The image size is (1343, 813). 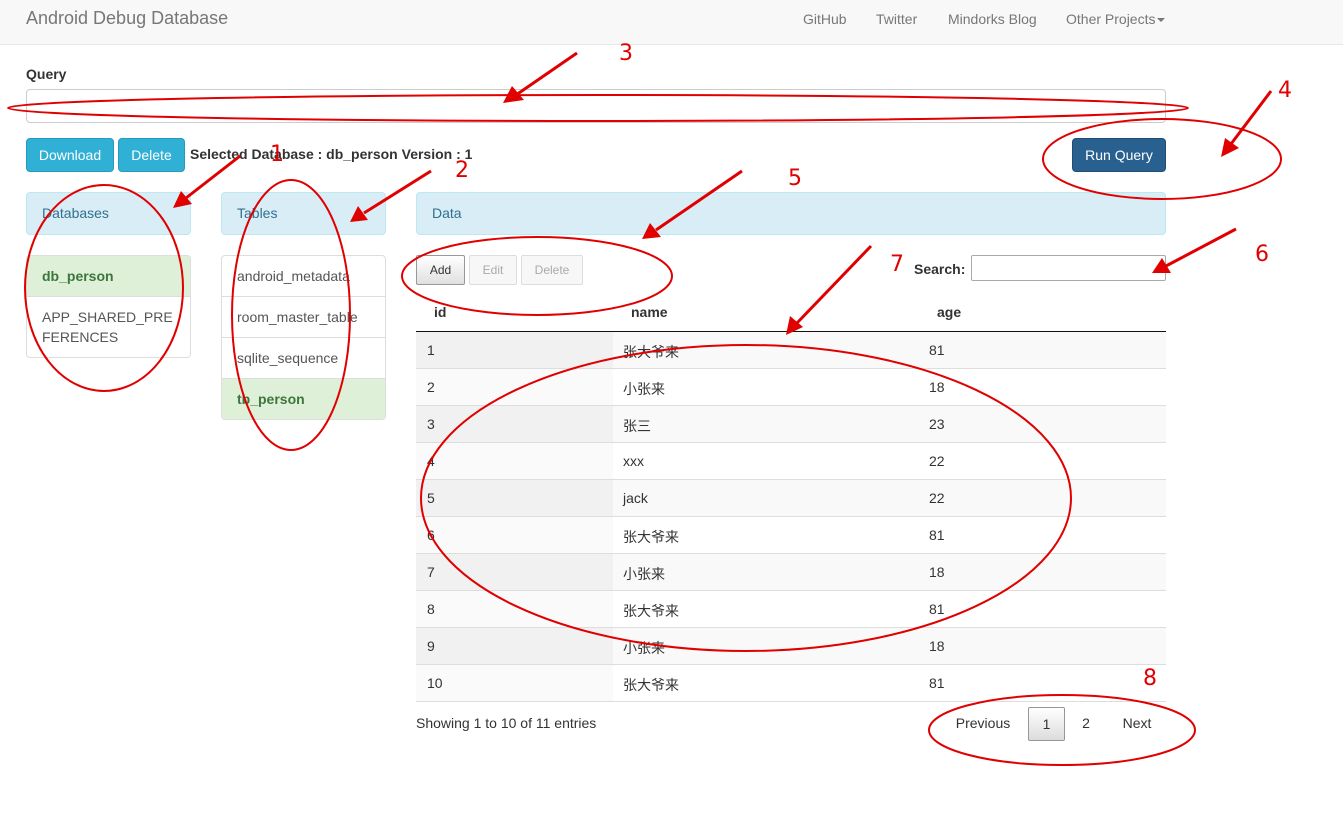 What do you see at coordinates (1068, 268) in the screenshot?
I see `search-input` at bounding box center [1068, 268].